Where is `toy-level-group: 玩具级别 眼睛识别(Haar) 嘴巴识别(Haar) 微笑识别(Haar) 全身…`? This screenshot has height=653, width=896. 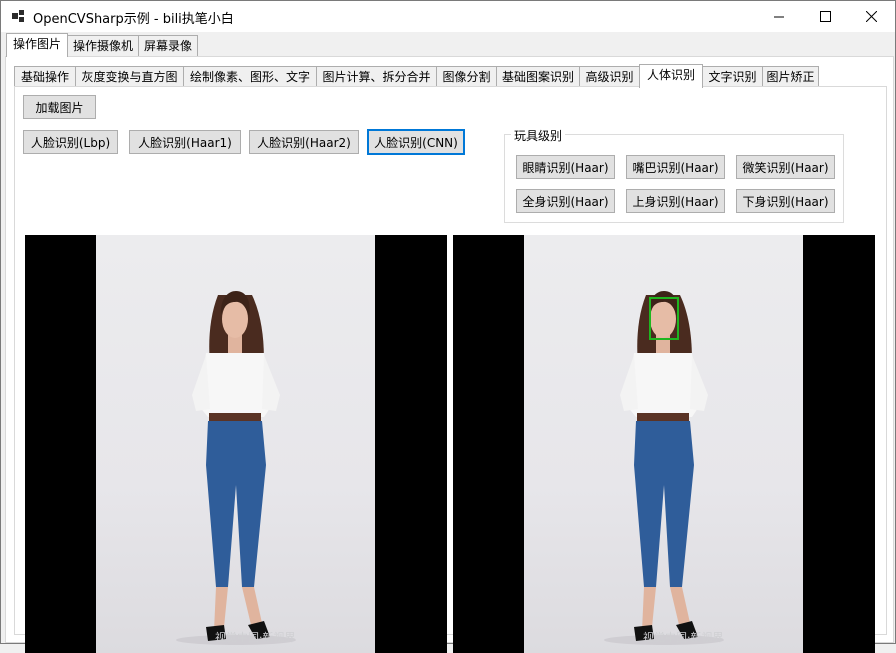 toy-level-group: 玩具级别 眼睛识别(Haar) 嘴巴识别(Haar) 微笑识别(Haar) 全身… is located at coordinates (674, 175).